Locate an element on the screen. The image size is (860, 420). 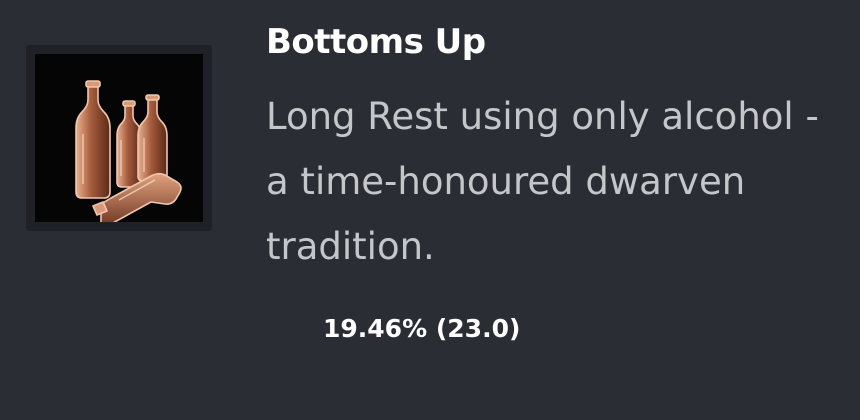
achievement-icon-frame is located at coordinates (119, 138).